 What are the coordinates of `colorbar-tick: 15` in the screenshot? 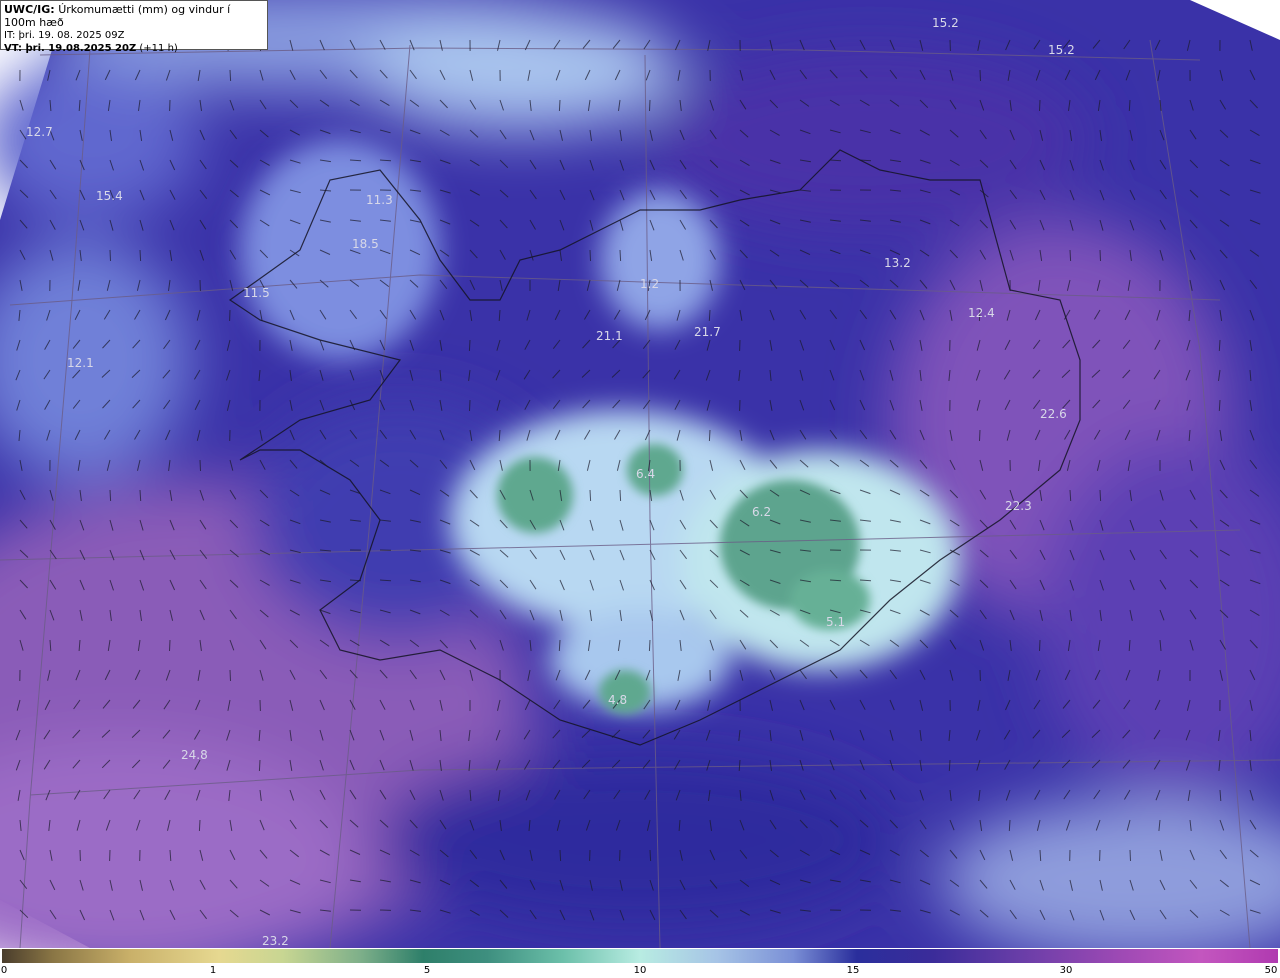 It's located at (853, 970).